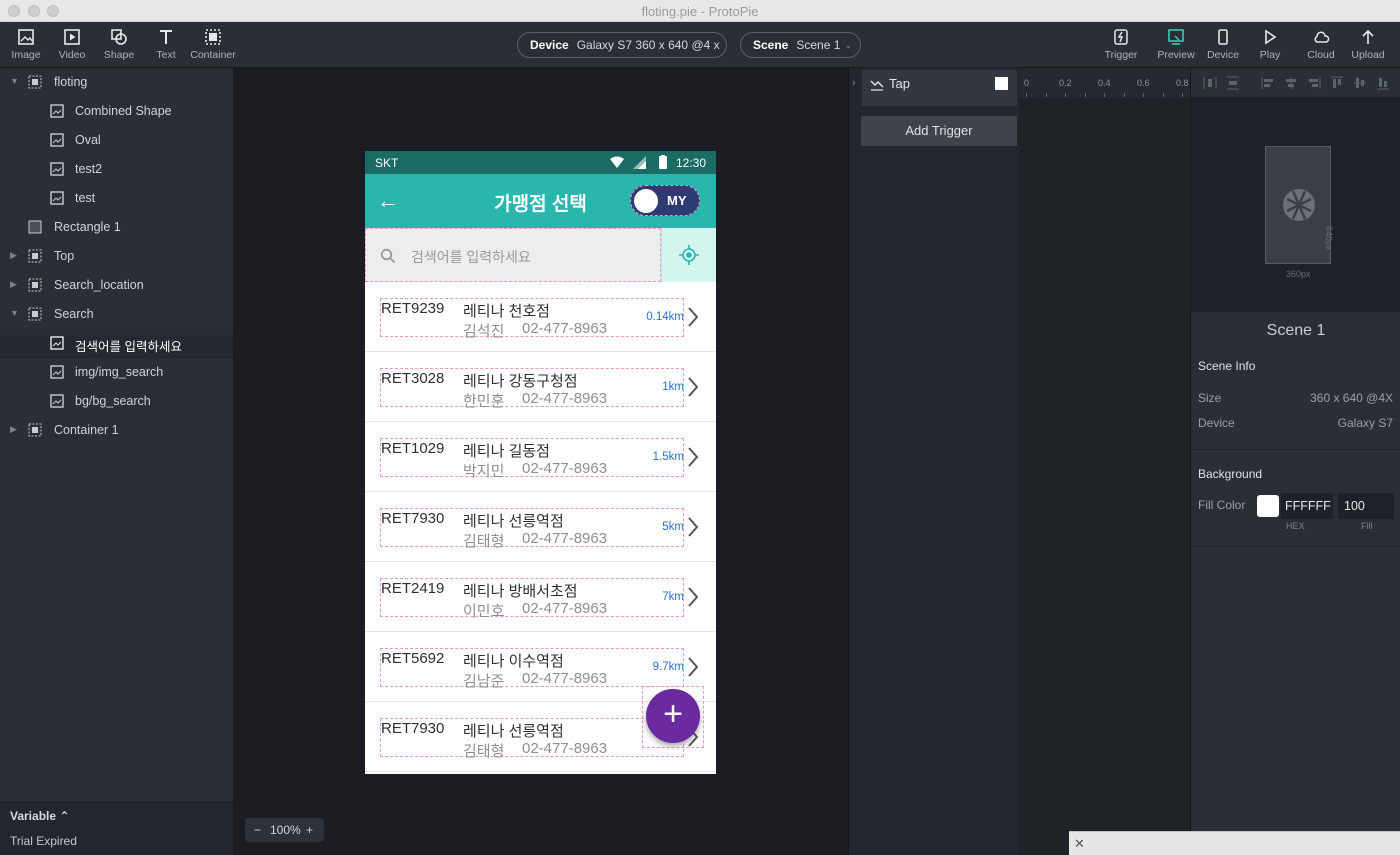 This screenshot has height=855, width=1400. I want to click on tool-shape-button: Shape, so click(119, 44).